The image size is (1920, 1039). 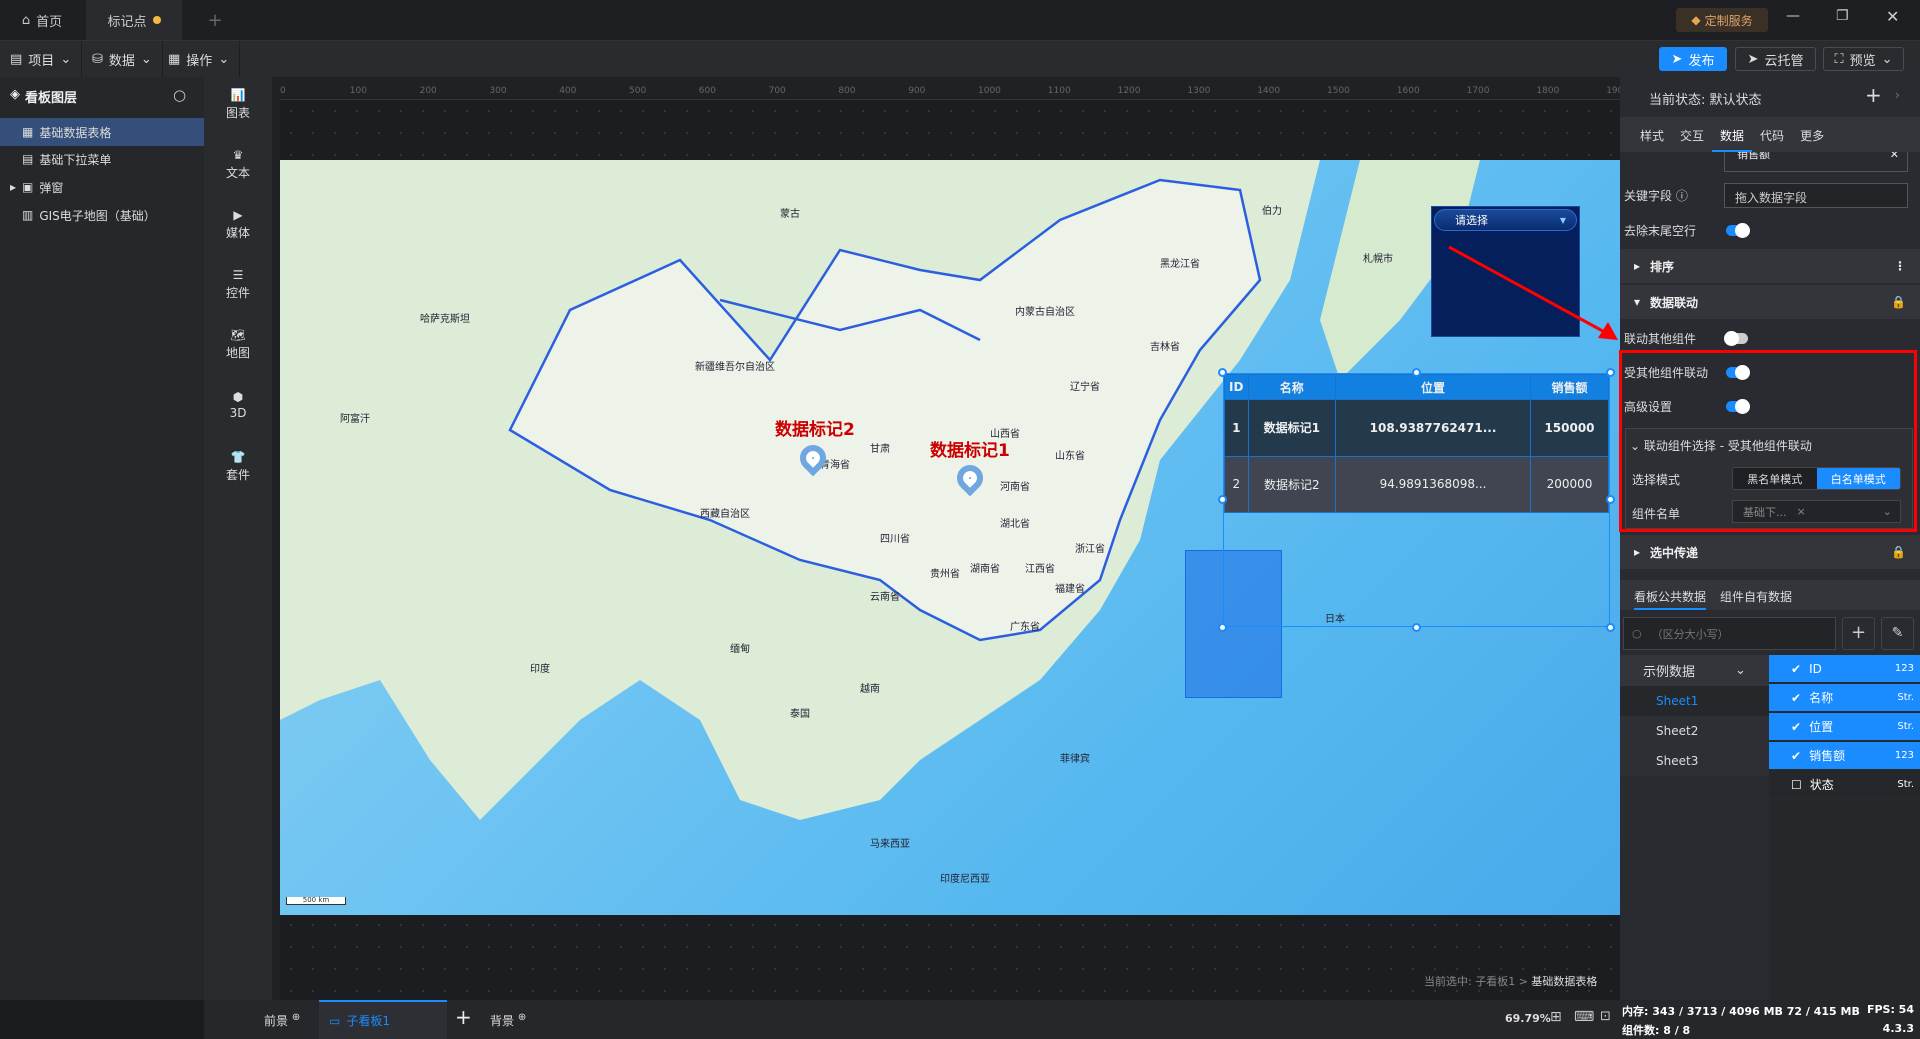 What do you see at coordinates (1897, 95) in the screenshot?
I see `chevron-right-icon: ›` at bounding box center [1897, 95].